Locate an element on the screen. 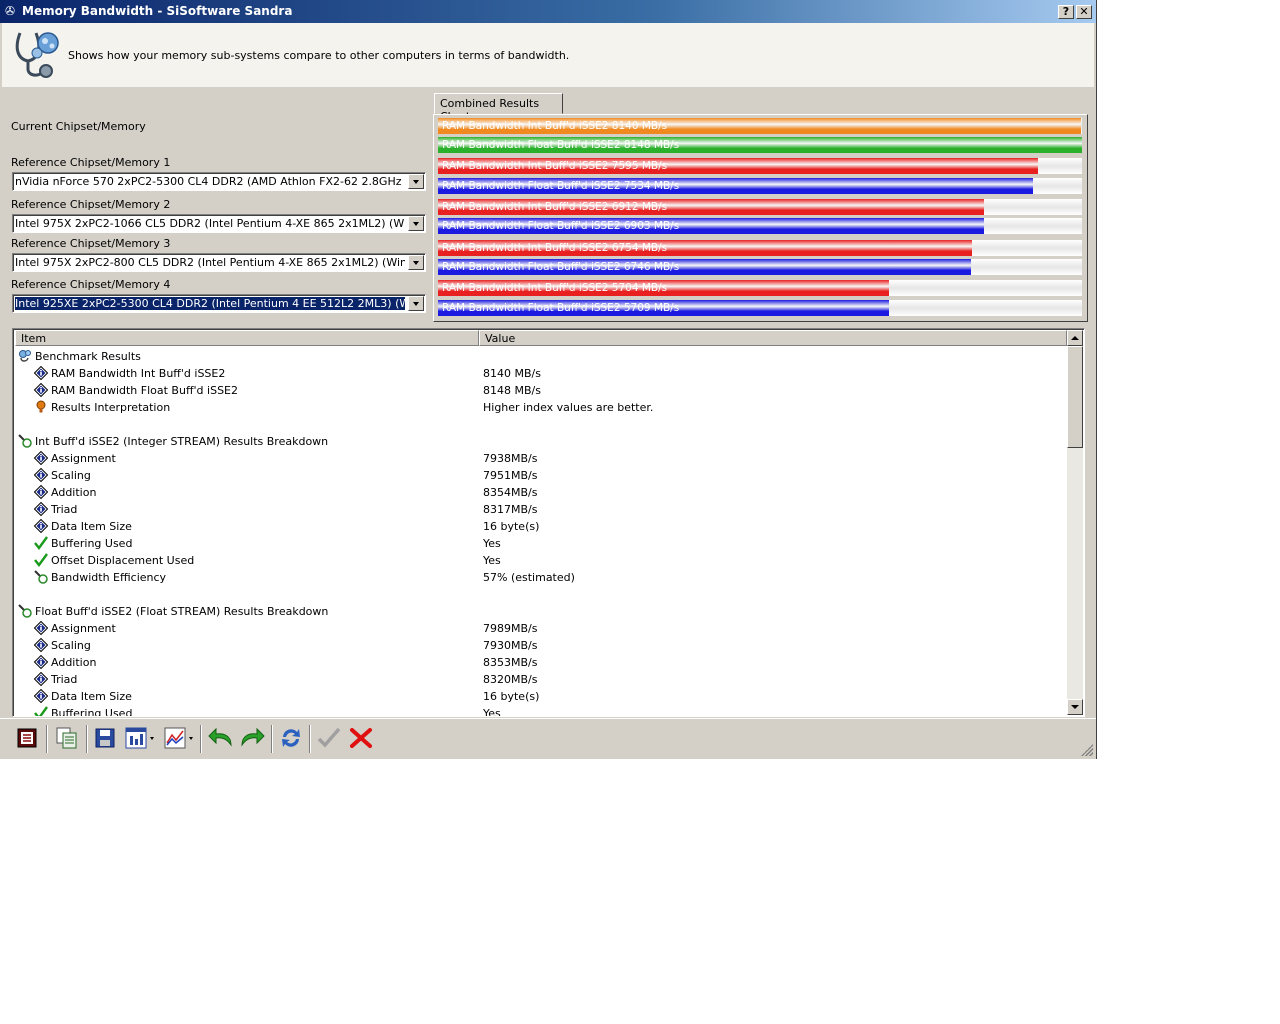  forward-button is located at coordinates (251, 738).